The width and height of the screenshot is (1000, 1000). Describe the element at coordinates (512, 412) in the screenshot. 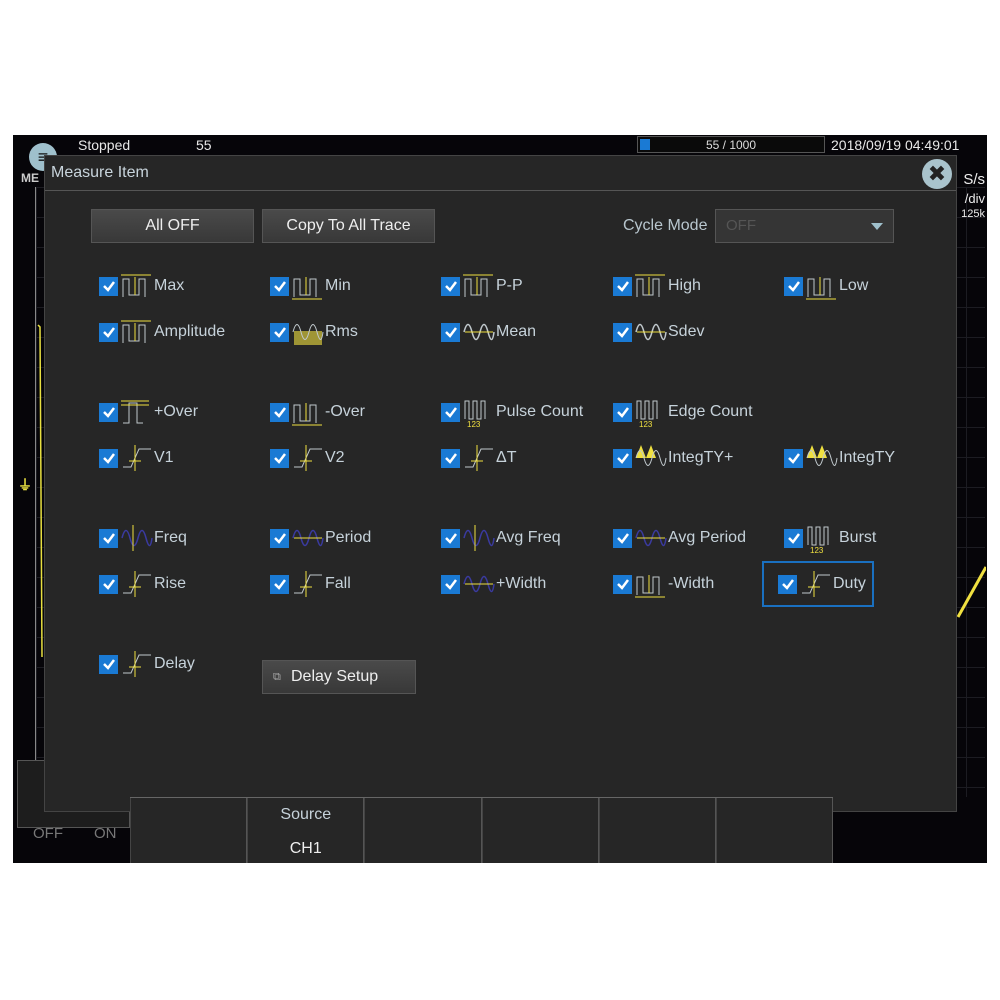

I see `measure-item-pulse-count: 123 Pulse Count` at that location.